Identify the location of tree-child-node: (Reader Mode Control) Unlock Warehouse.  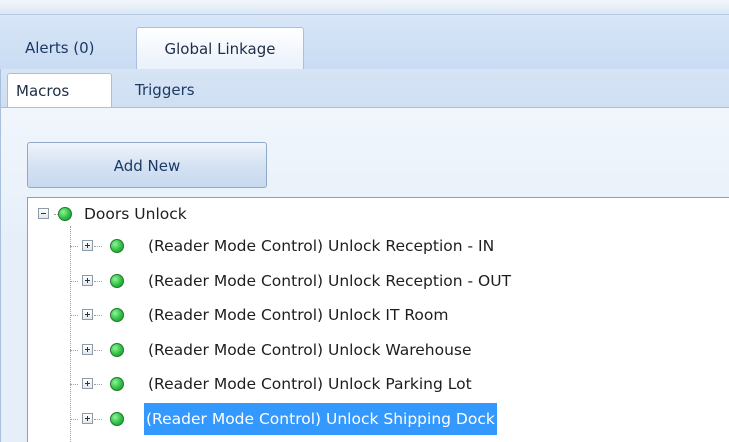
(378, 350).